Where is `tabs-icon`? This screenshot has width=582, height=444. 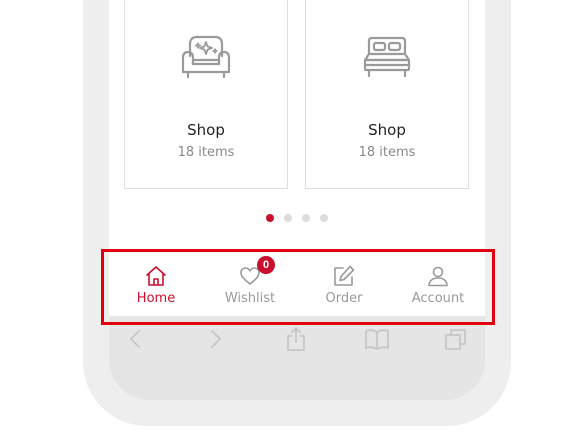
tabs-icon is located at coordinates (456, 339).